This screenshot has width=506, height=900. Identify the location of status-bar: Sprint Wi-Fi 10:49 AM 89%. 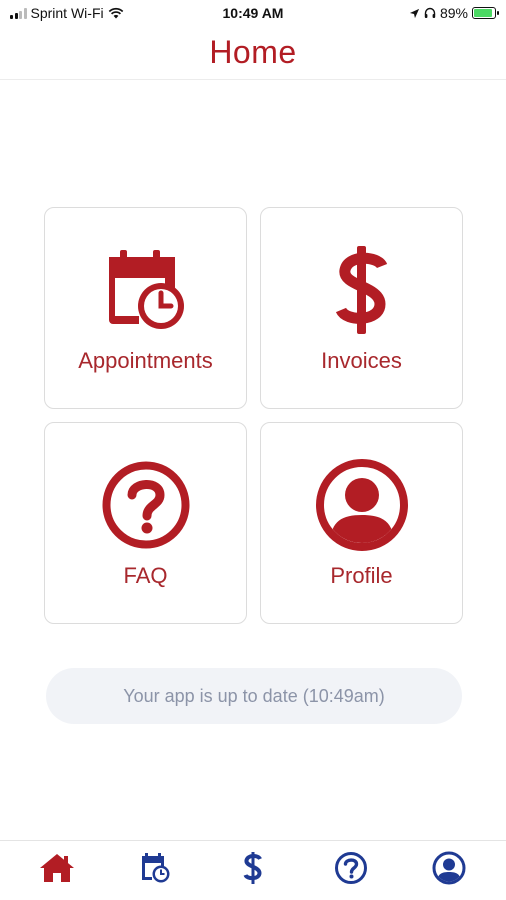
(253, 14).